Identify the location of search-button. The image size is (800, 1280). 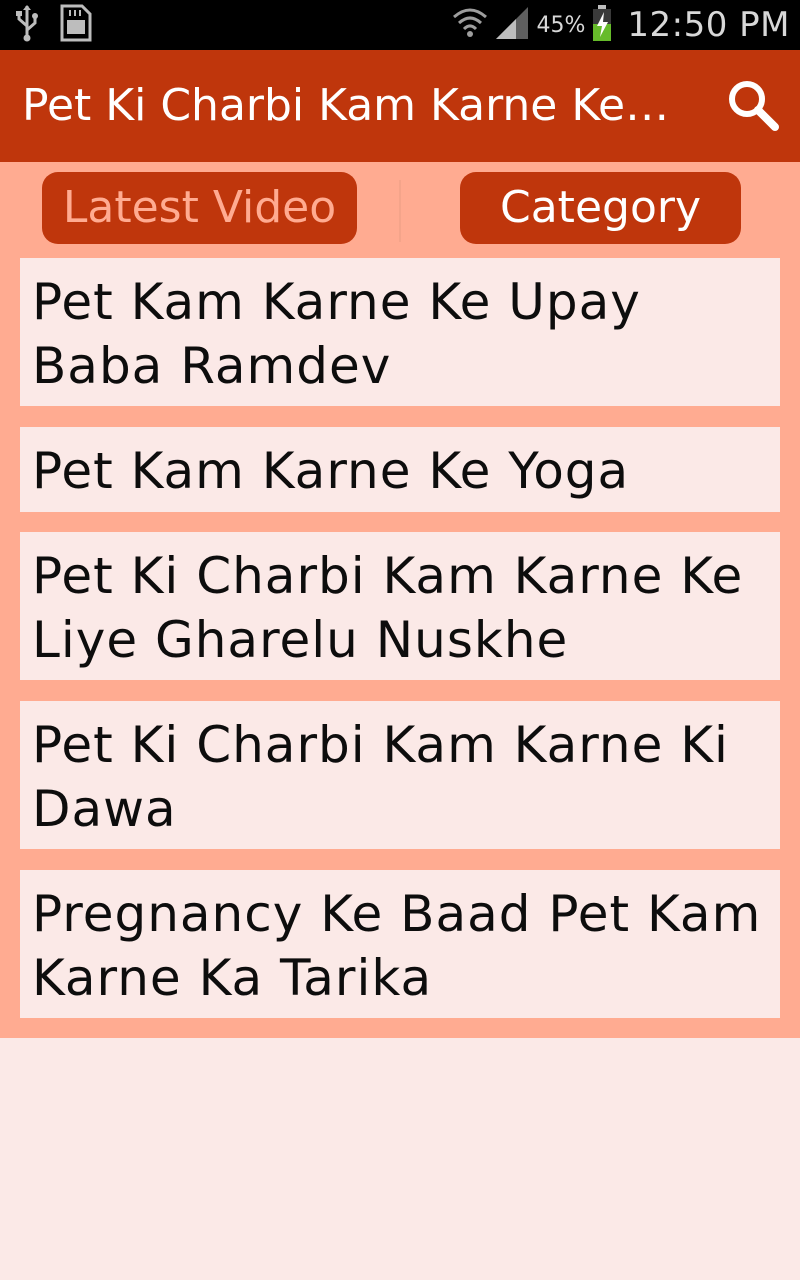
(753, 107).